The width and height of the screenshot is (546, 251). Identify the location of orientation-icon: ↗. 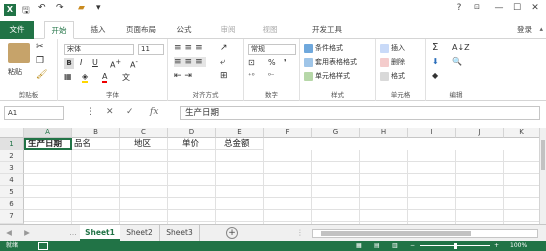
(224, 48).